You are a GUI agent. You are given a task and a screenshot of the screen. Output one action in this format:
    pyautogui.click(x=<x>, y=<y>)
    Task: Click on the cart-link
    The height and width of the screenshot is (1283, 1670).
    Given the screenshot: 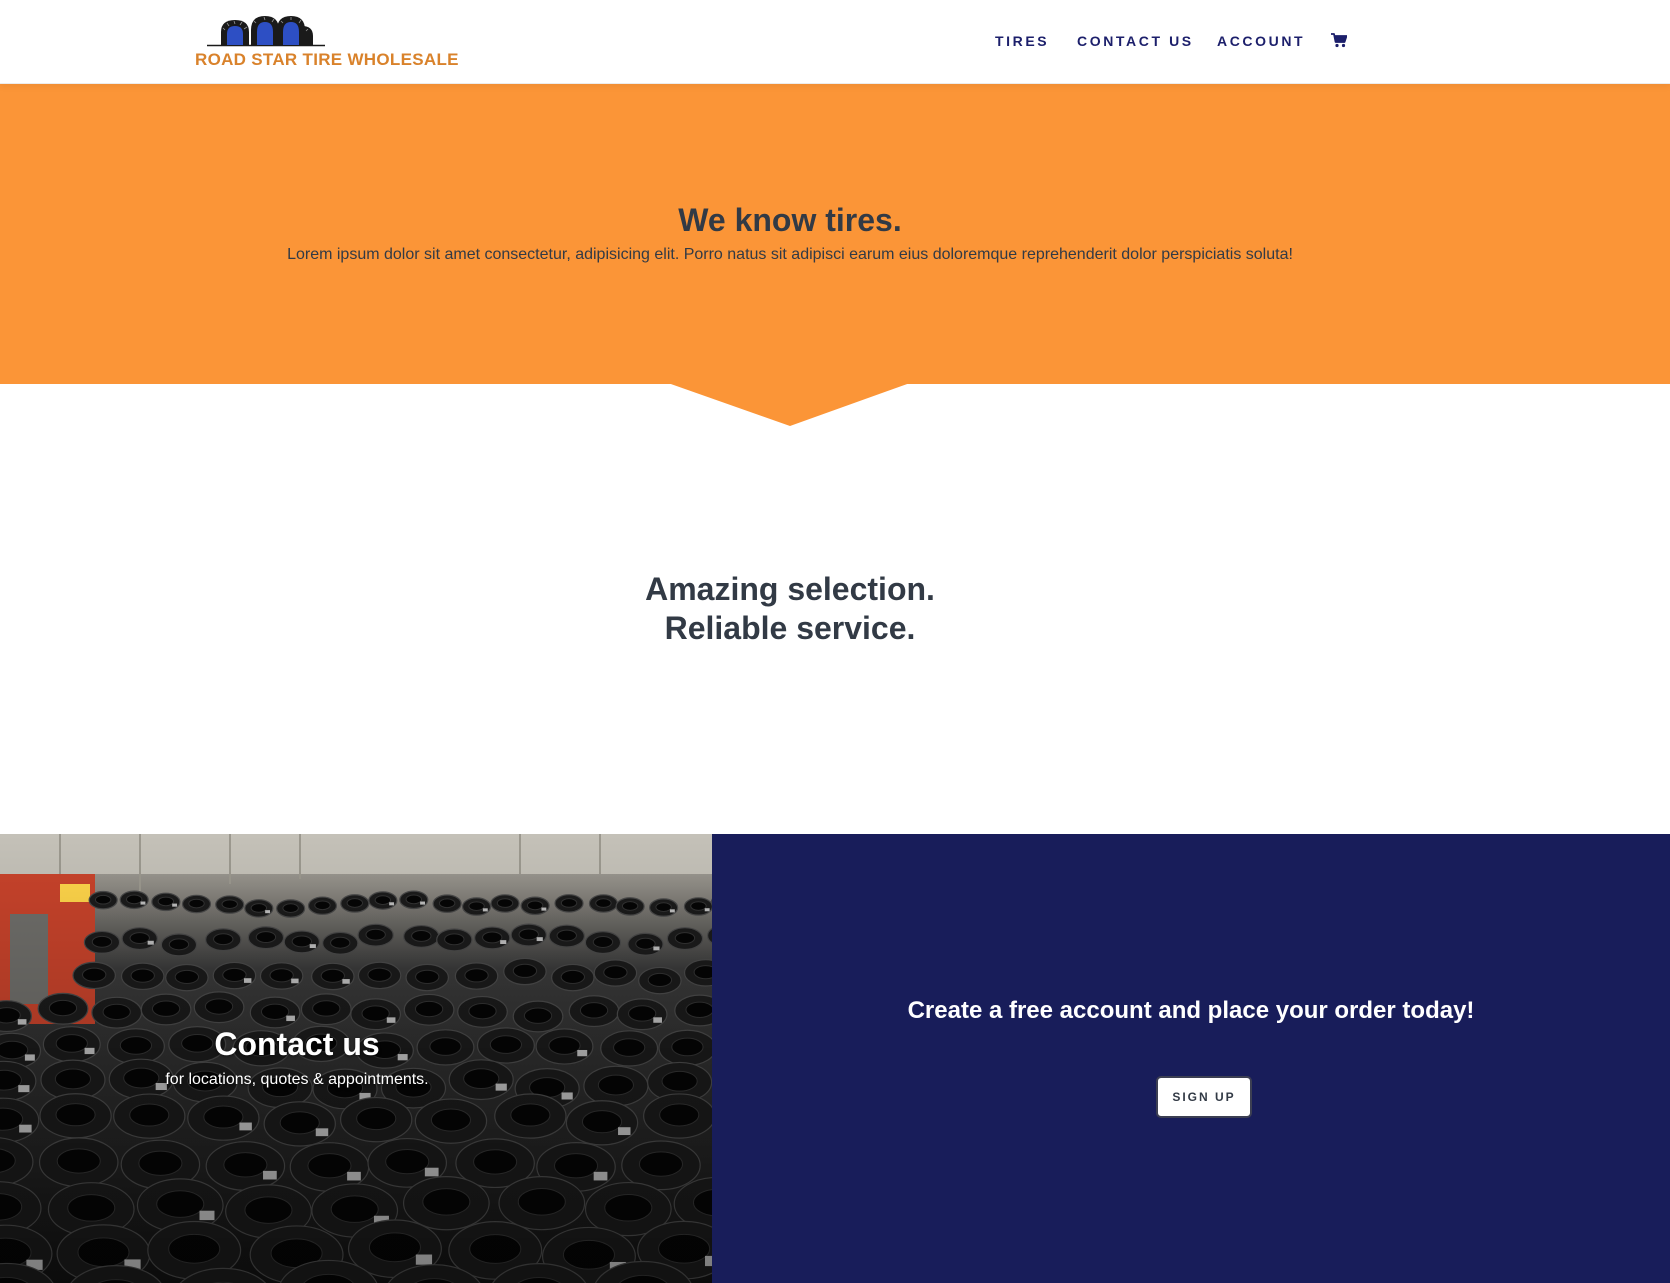 What is the action you would take?
    pyautogui.click(x=1339, y=40)
    